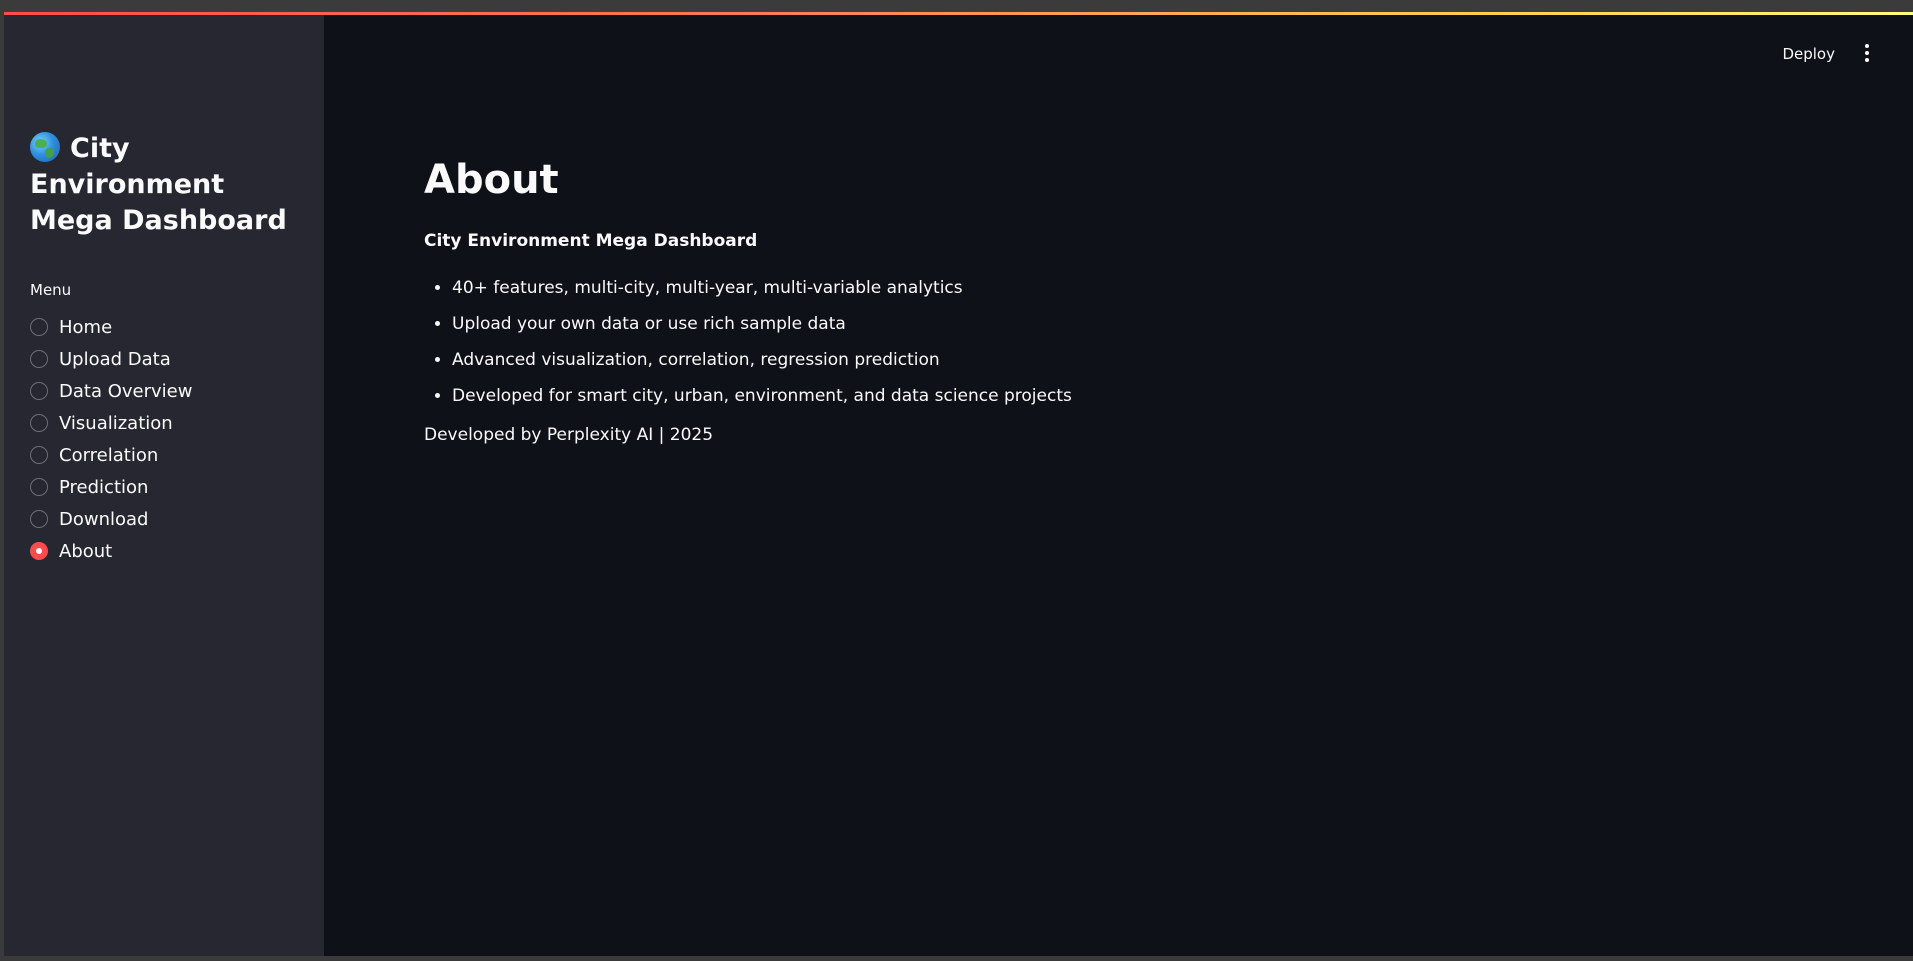  Describe the element at coordinates (86, 327) in the screenshot. I see `menu-item-label: Home` at that location.